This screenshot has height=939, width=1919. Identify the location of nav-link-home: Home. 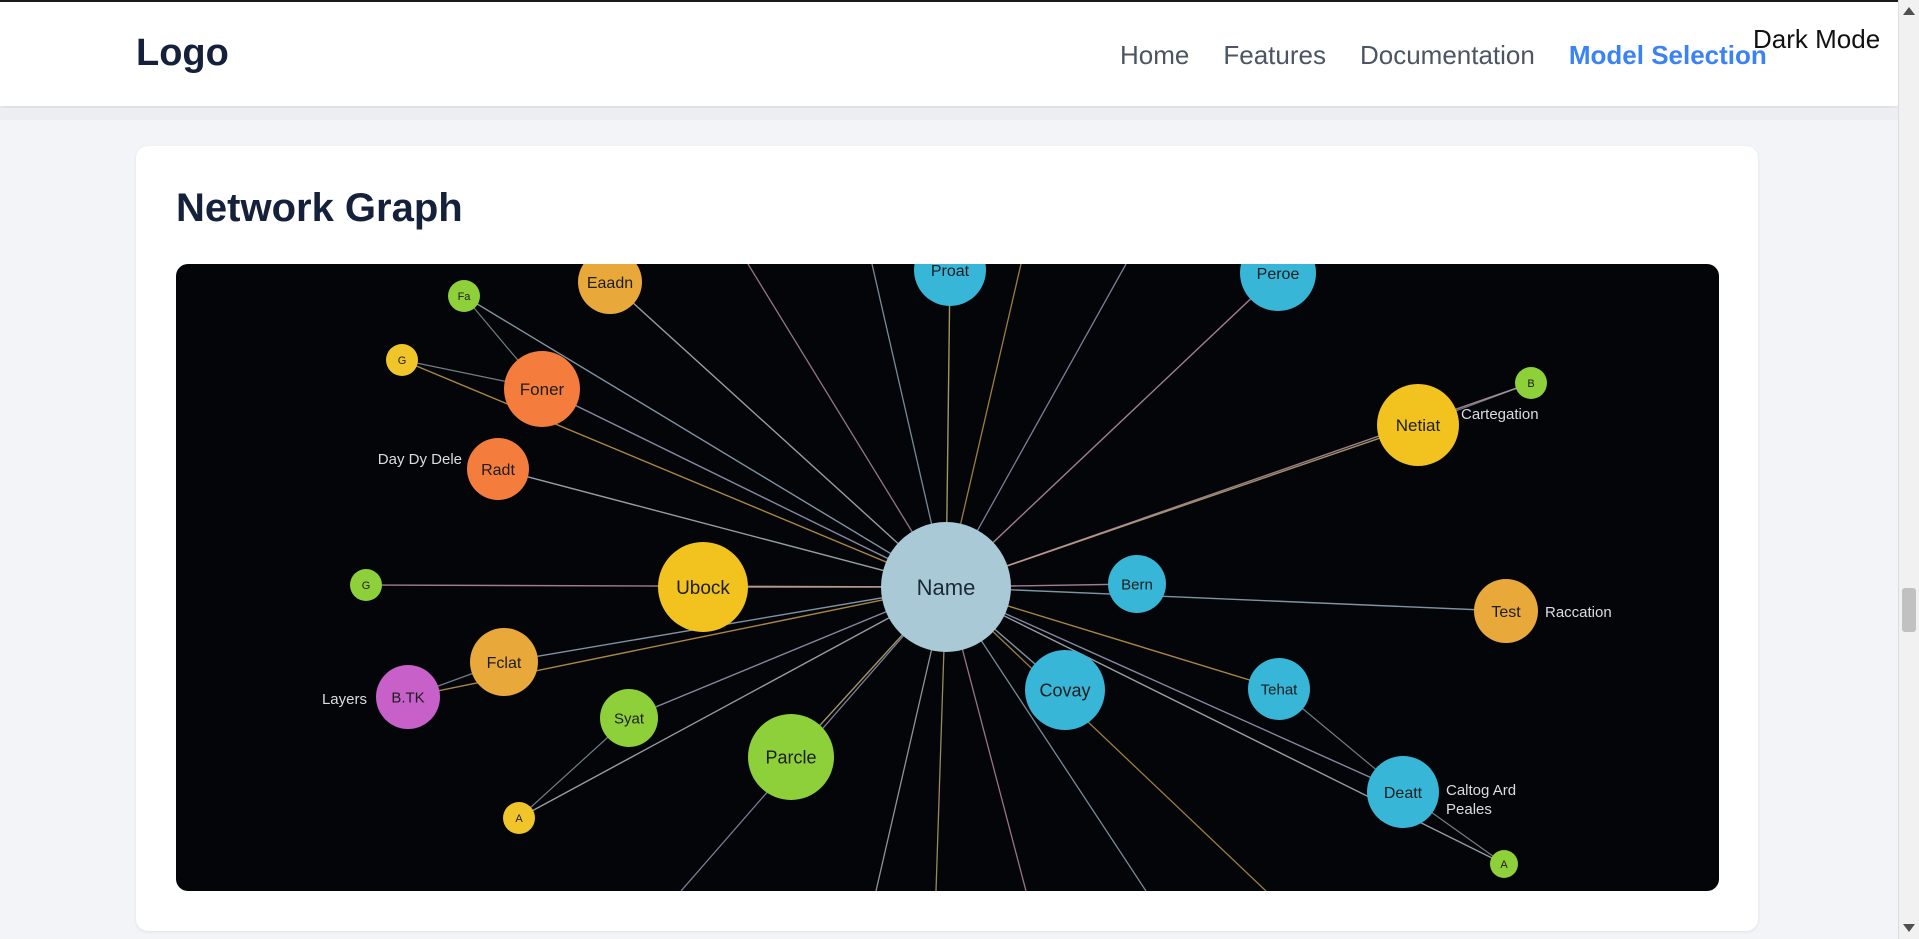
(1154, 55).